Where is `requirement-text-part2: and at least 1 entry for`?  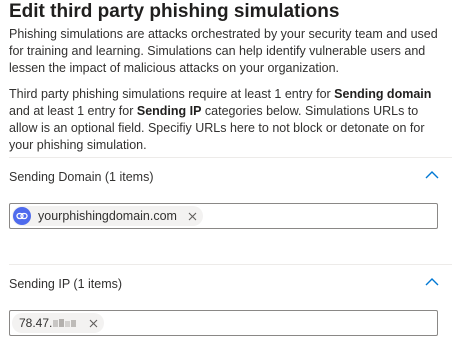
requirement-text-part2: and at least 1 entry for is located at coordinates (73, 111).